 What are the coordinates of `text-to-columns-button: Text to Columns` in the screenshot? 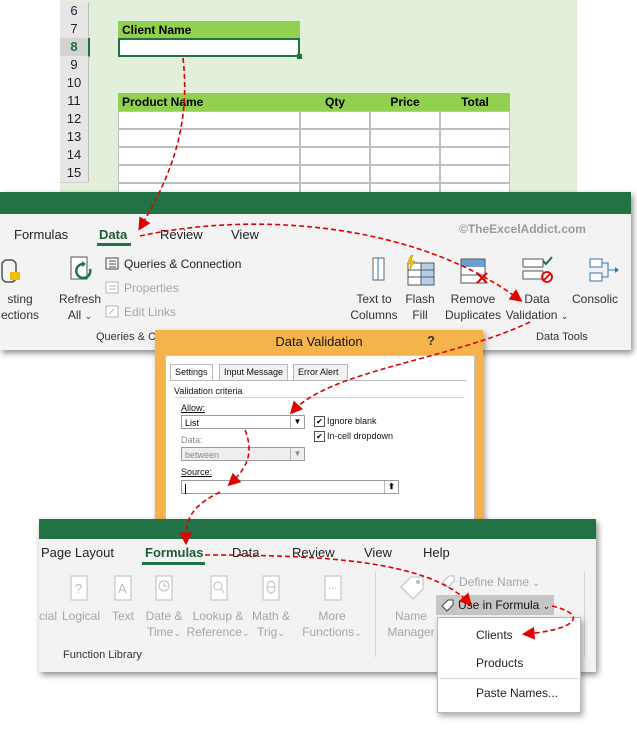 It's located at (374, 307).